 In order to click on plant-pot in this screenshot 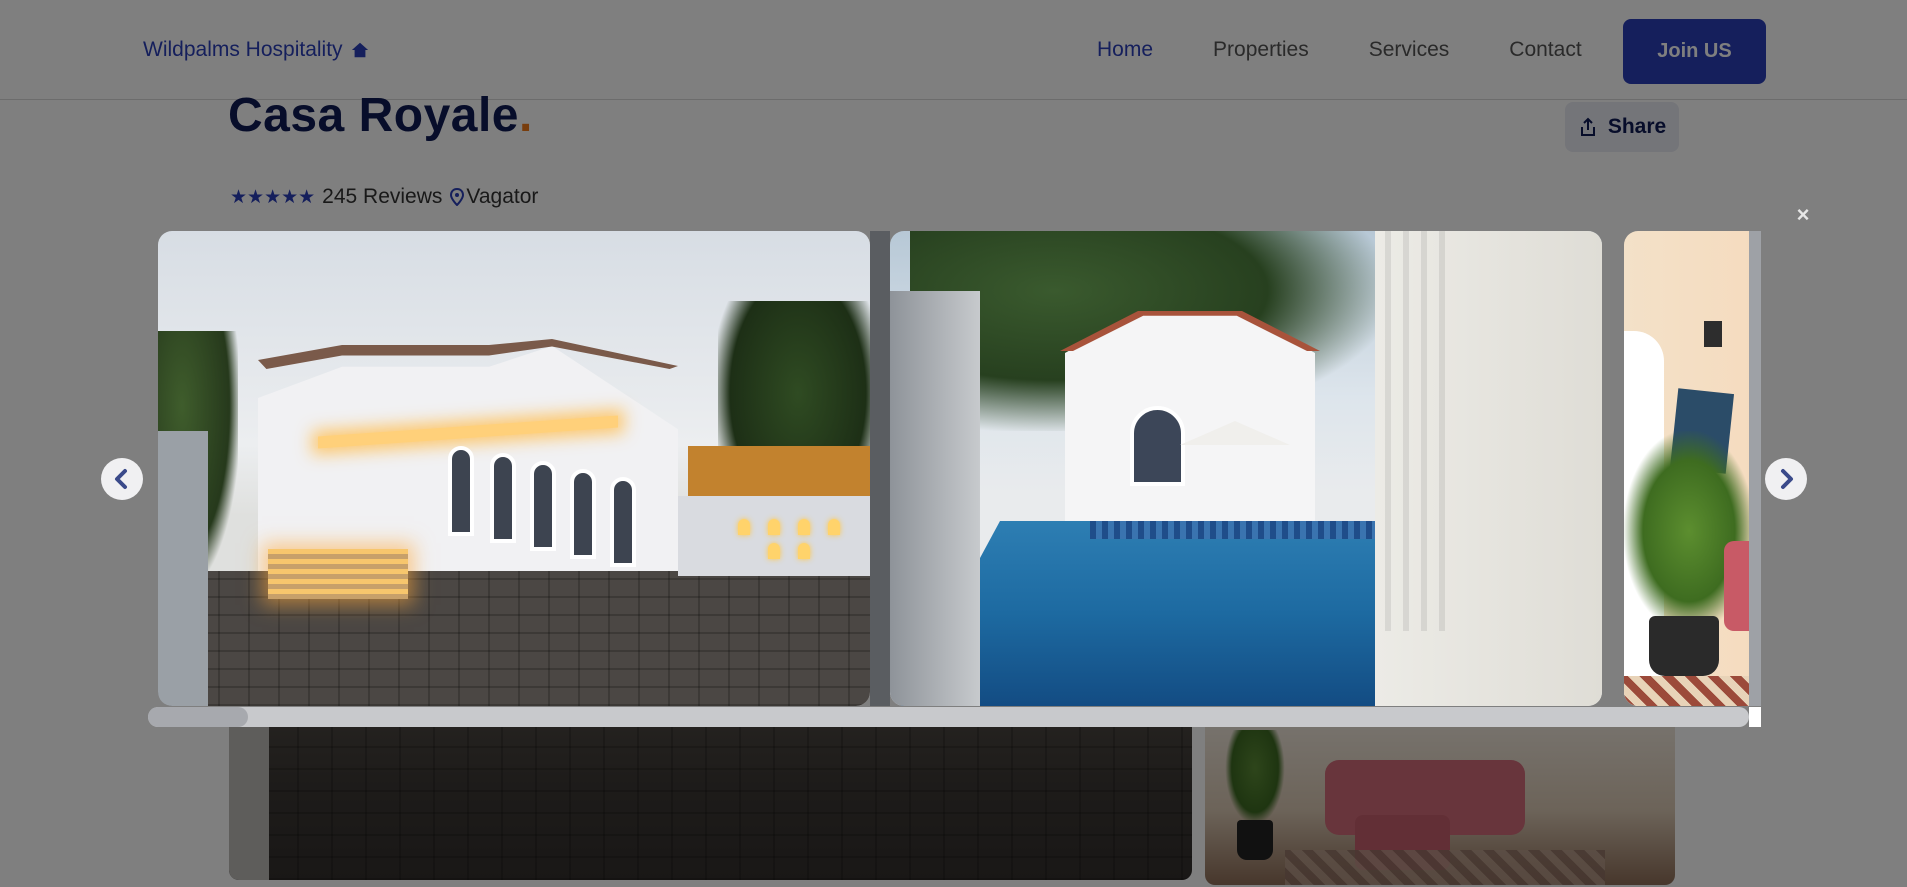, I will do `click(1684, 646)`.